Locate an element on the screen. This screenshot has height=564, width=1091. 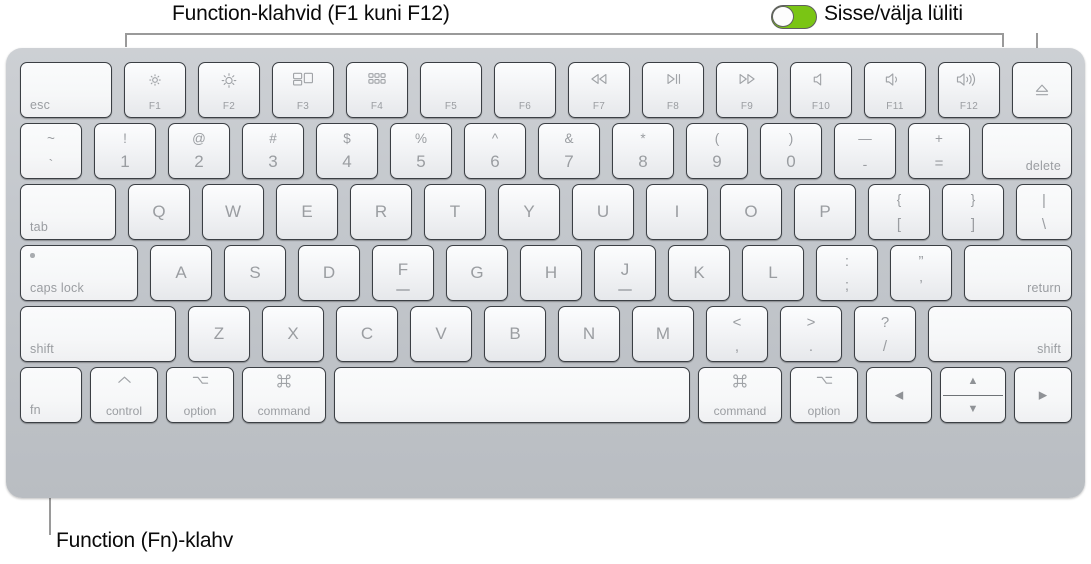
key-f8: F8 is located at coordinates (673, 90).